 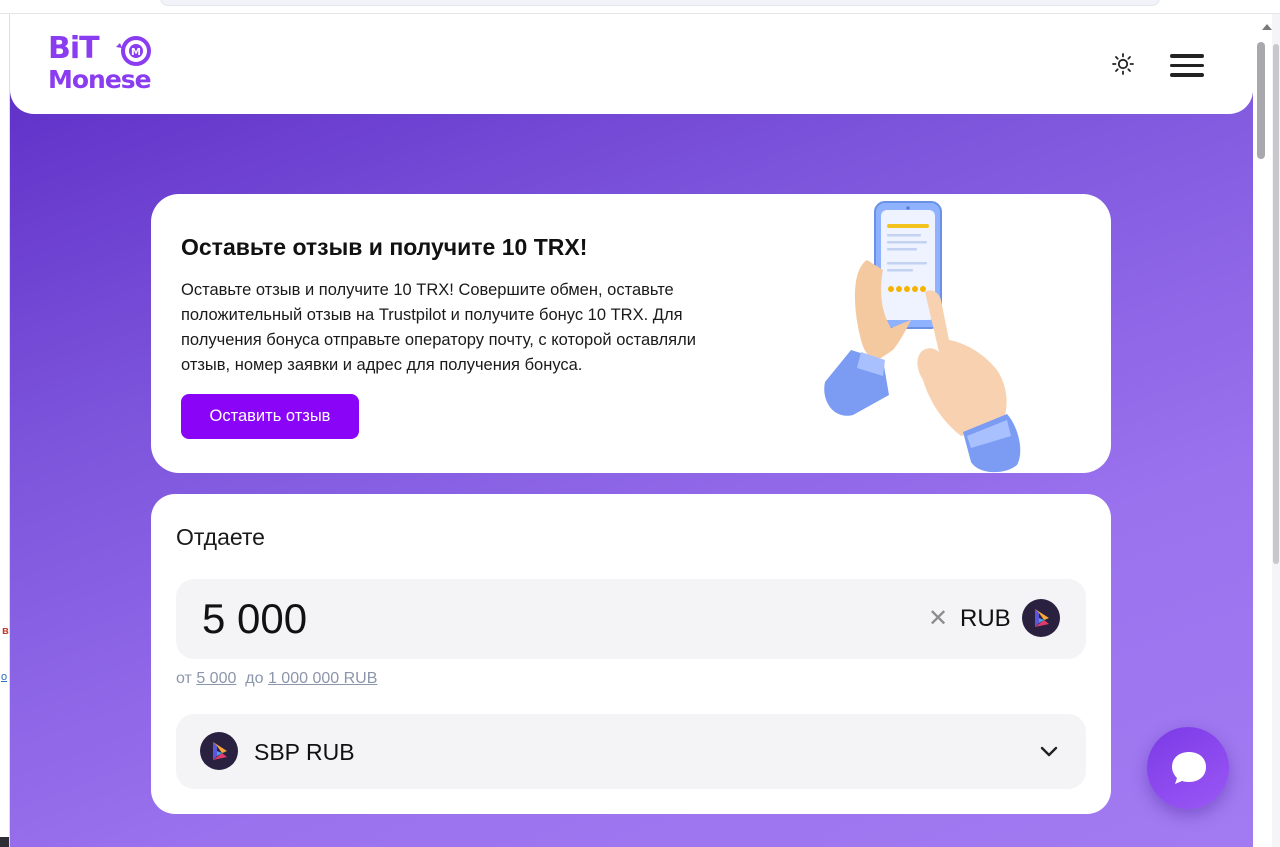 What do you see at coordinates (5, 631) in the screenshot?
I see `background-window-fragment: в` at bounding box center [5, 631].